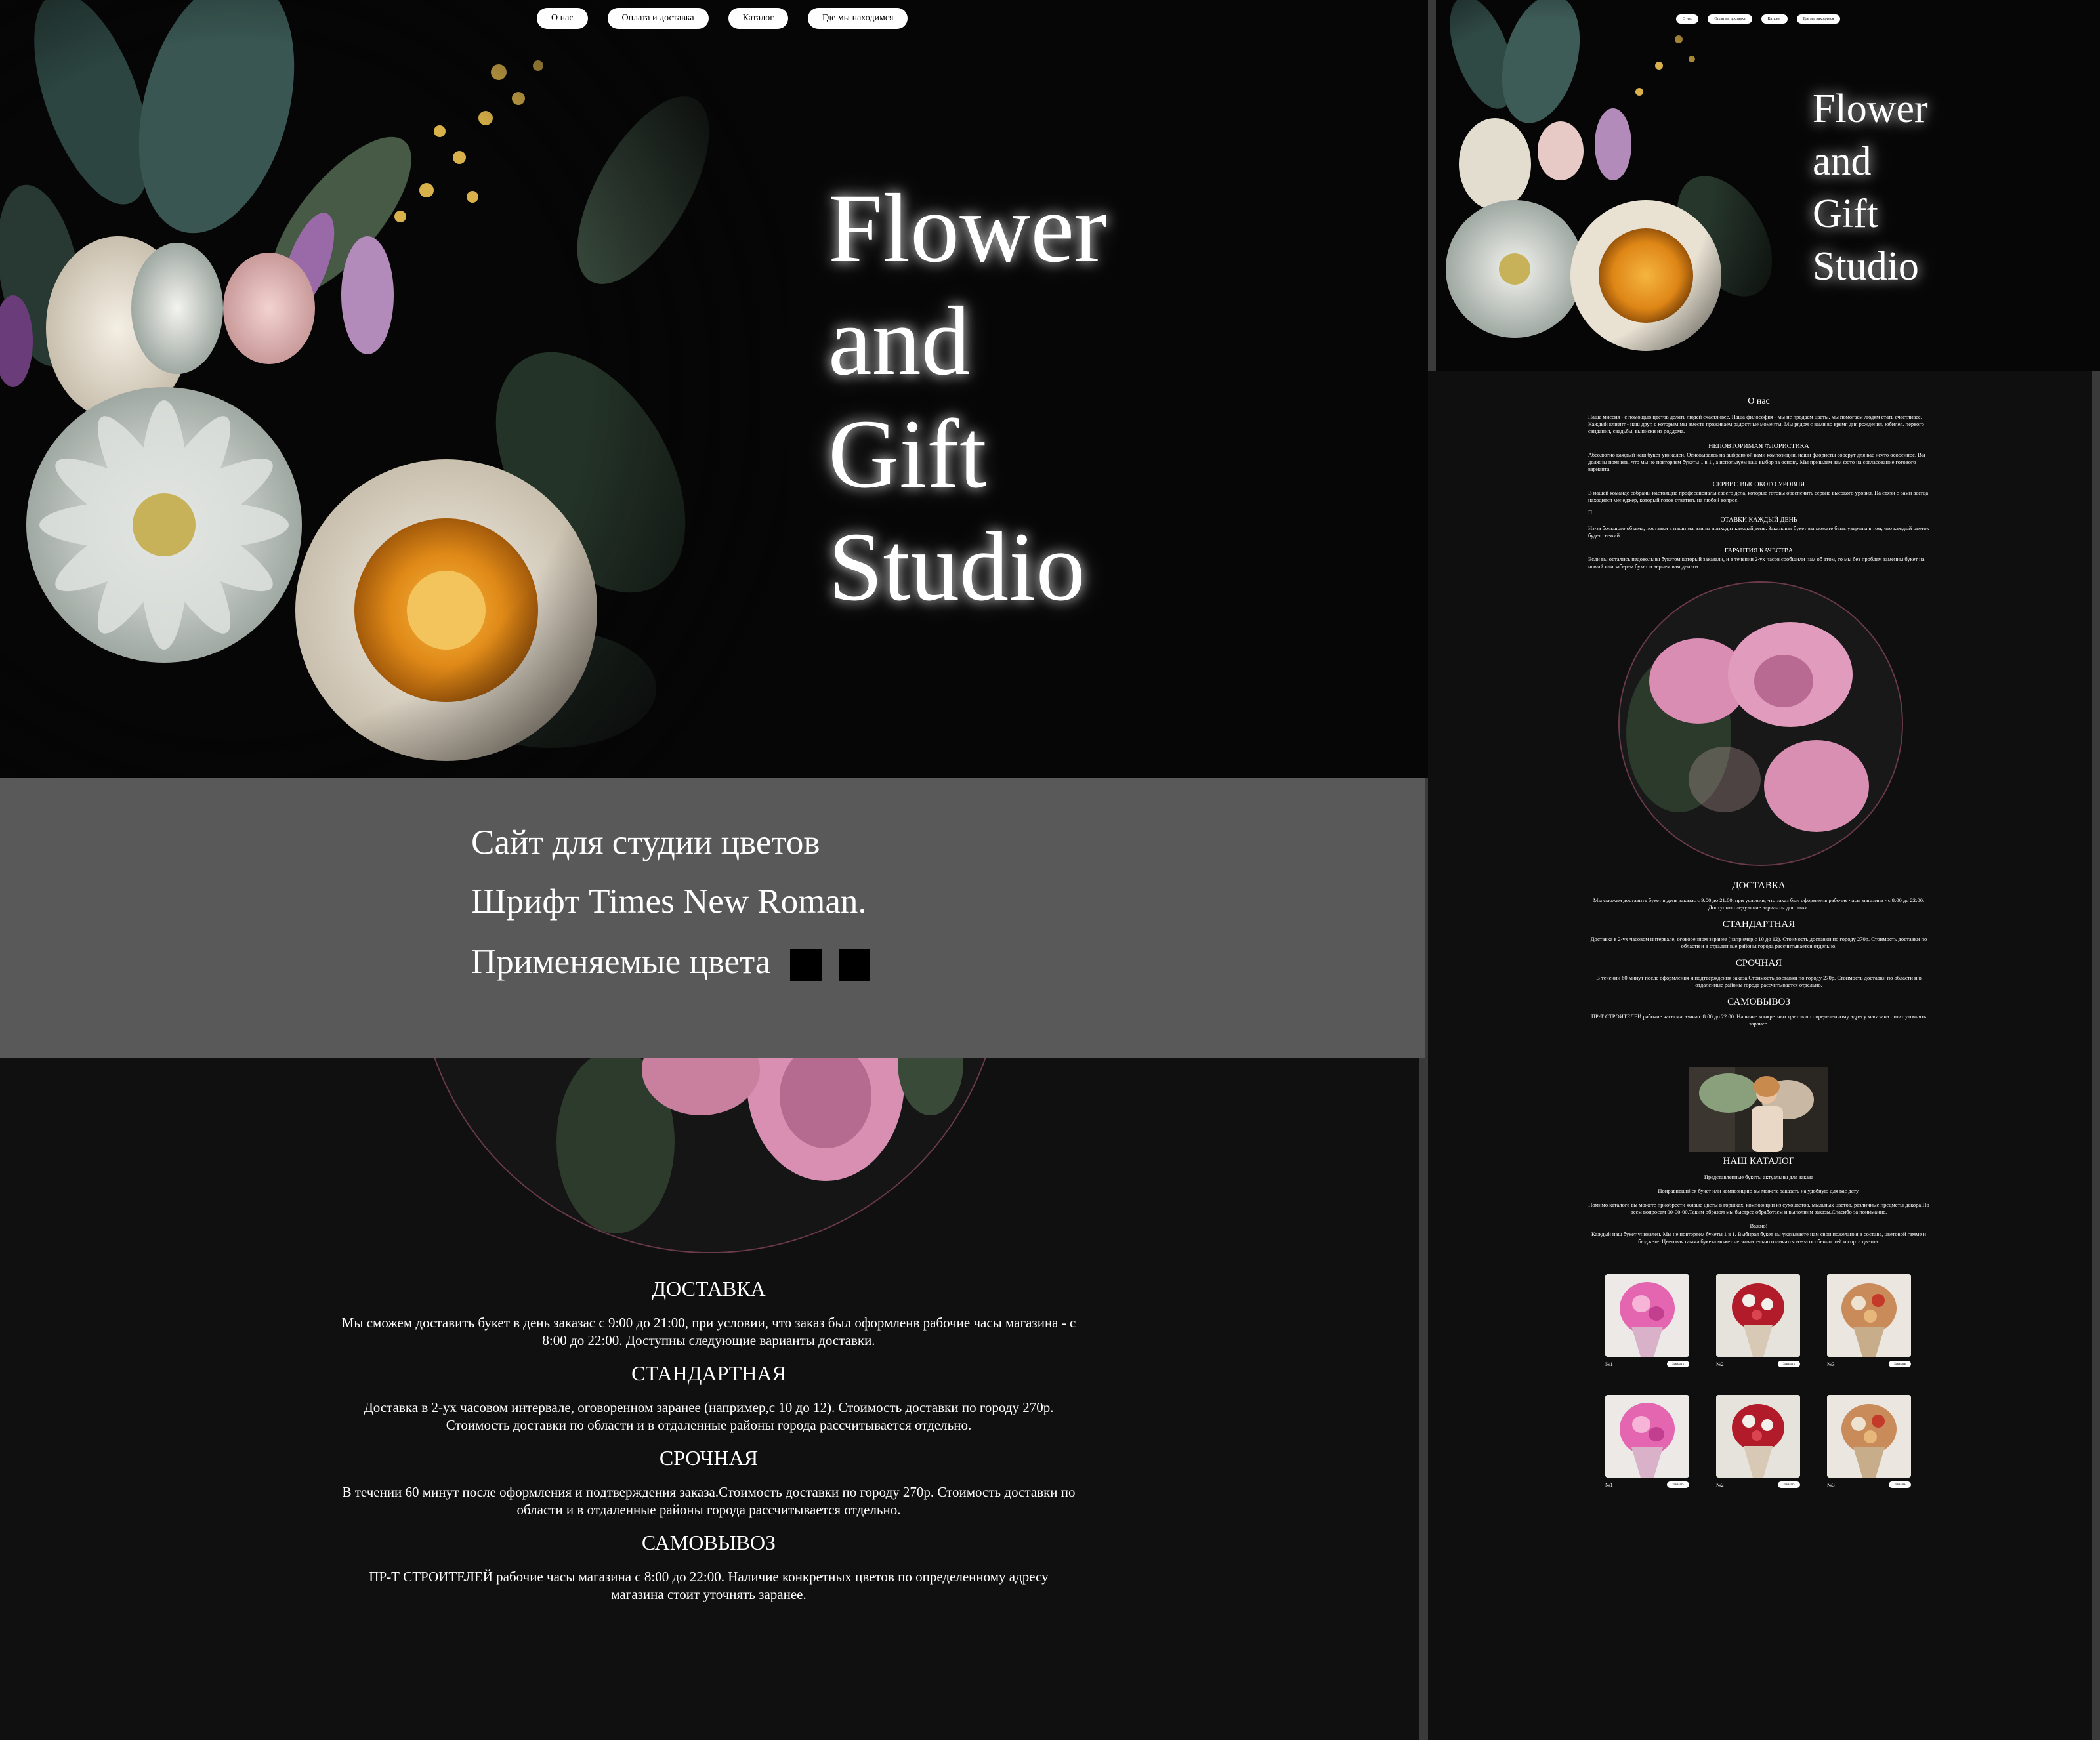 This screenshot has width=2100, height=1740. Describe the element at coordinates (1590, 512) in the screenshot. I see `about-stray-letter: П` at that location.